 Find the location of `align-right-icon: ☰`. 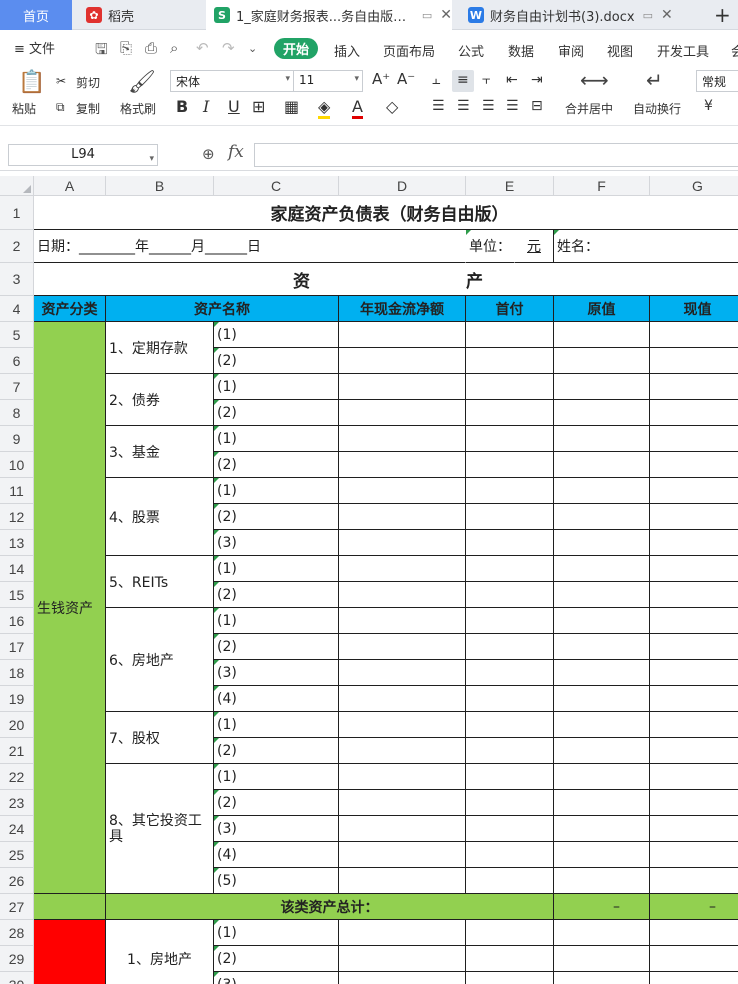

align-right-icon: ☰ is located at coordinates (488, 106).